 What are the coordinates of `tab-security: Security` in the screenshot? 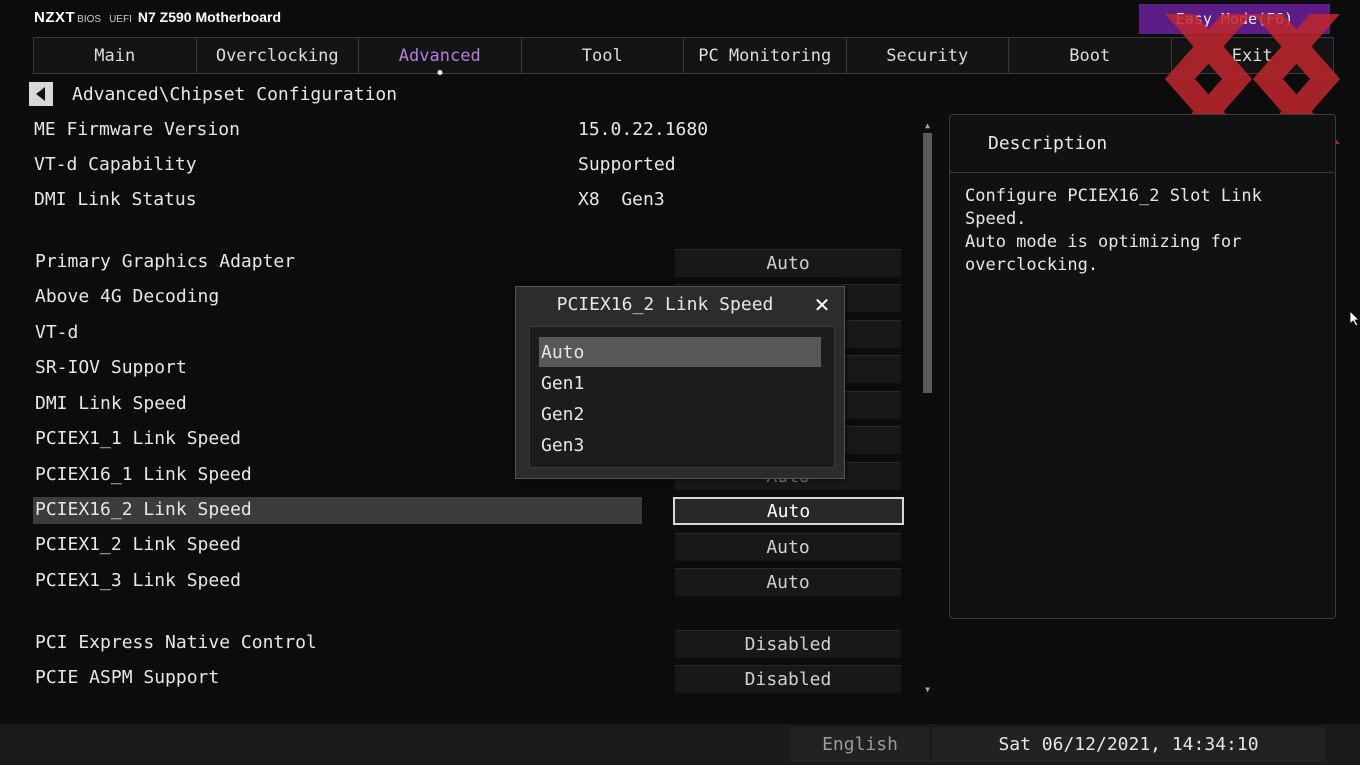 It's located at (928, 55).